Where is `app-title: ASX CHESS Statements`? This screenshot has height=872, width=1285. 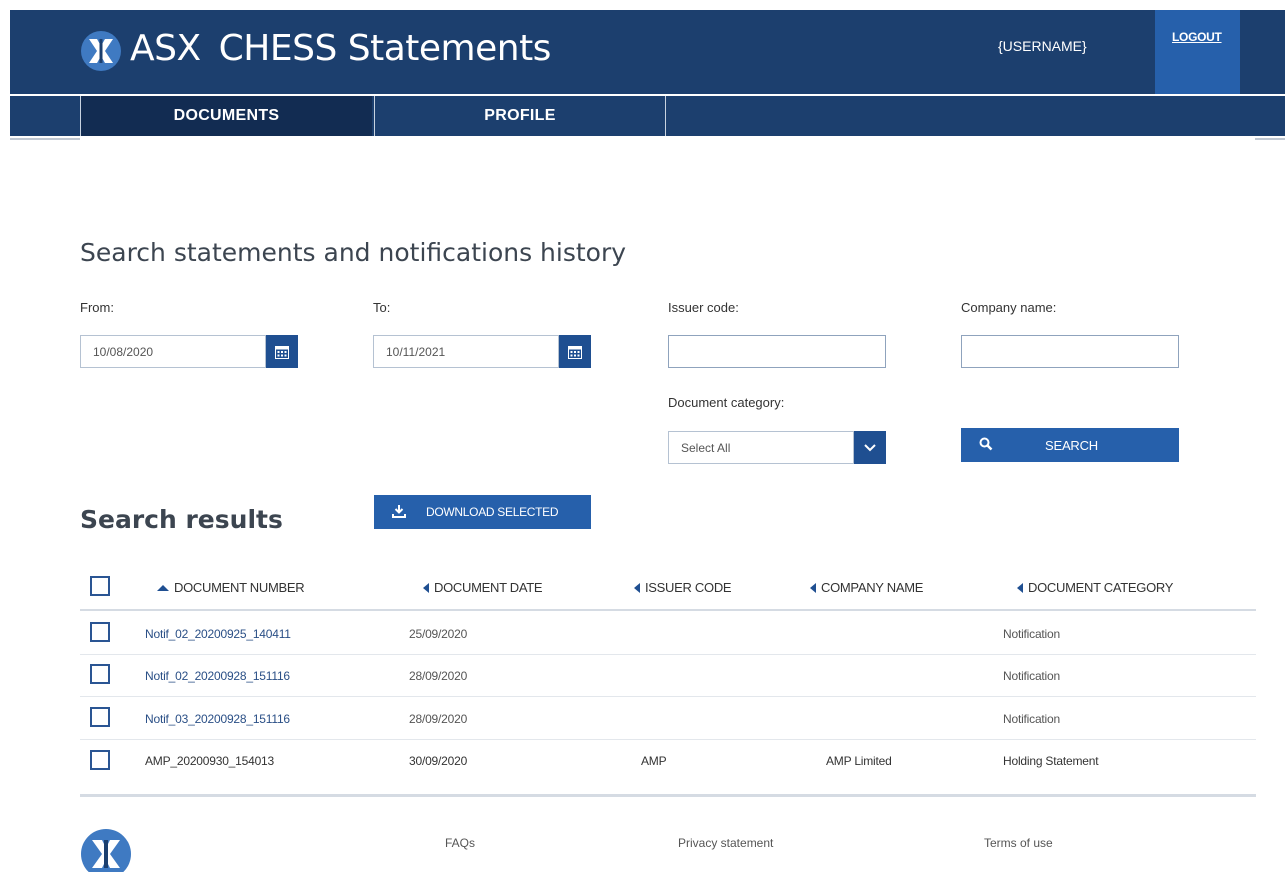 app-title: ASX CHESS Statements is located at coordinates (340, 48).